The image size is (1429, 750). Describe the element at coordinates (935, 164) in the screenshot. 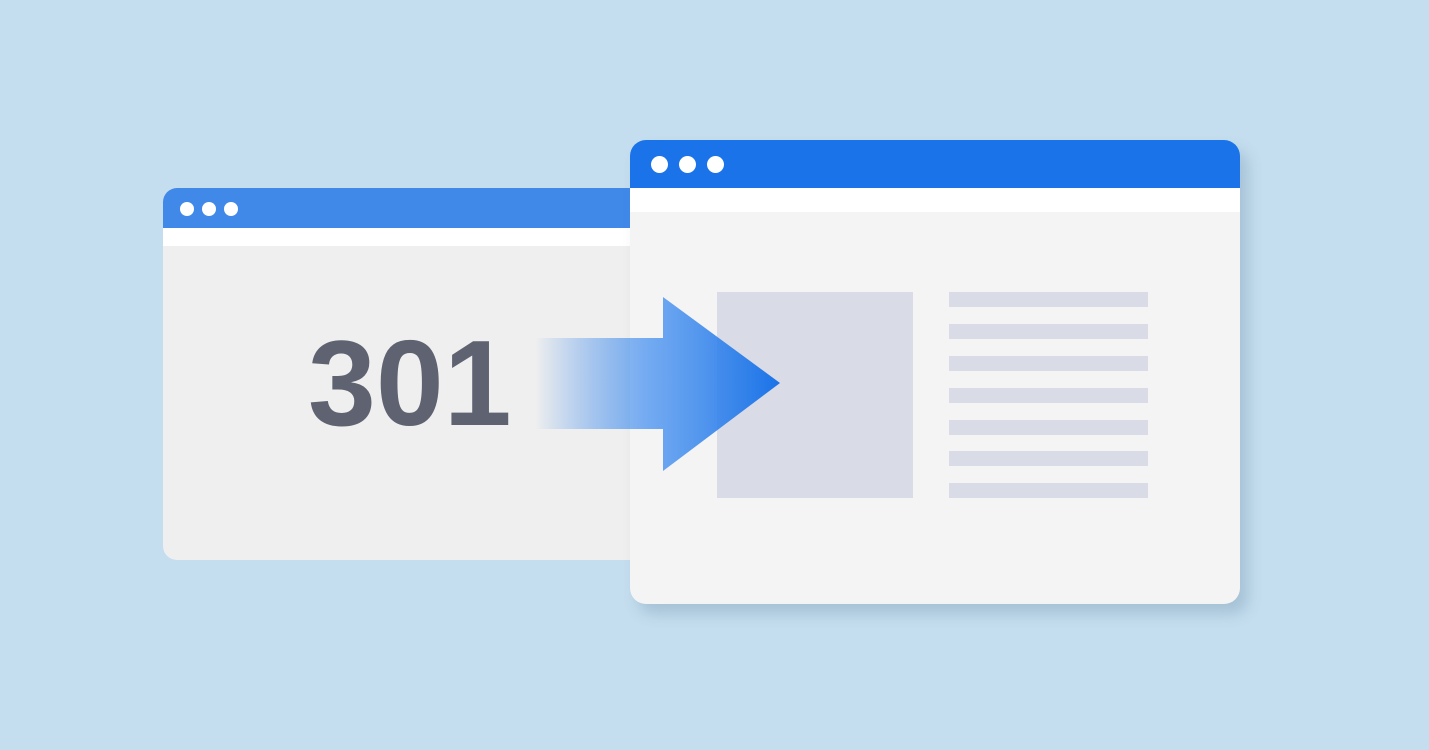

I see `new-window-titlebar` at that location.